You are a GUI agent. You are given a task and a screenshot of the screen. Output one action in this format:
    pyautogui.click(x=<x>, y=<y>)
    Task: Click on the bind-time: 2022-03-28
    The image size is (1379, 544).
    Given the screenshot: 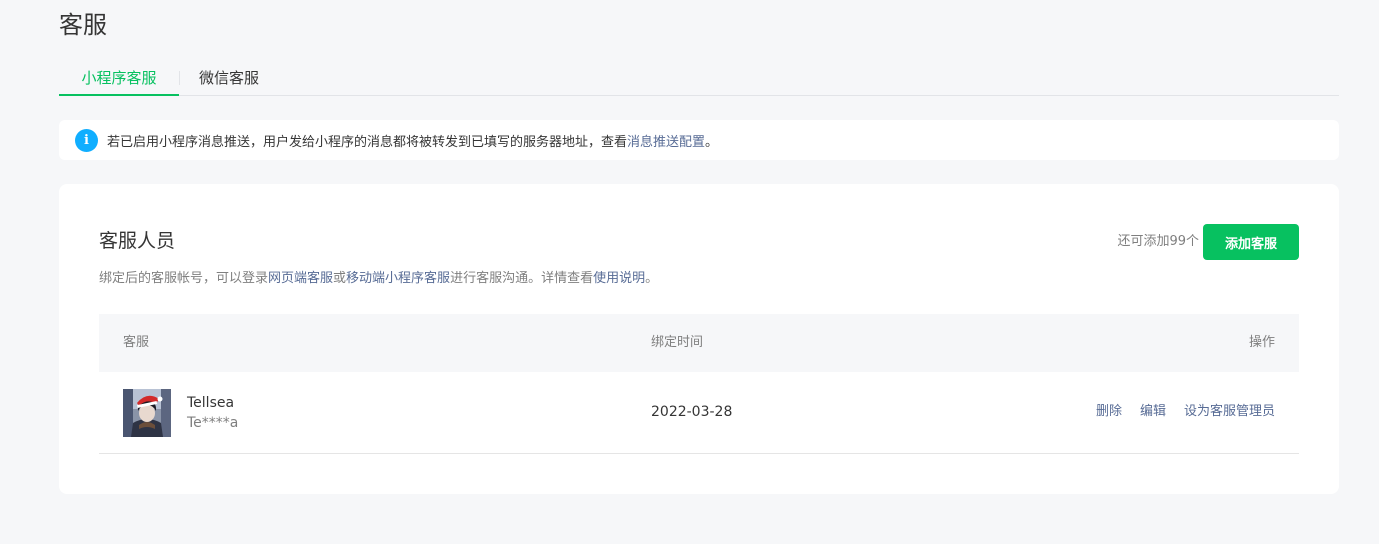 What is the action you would take?
    pyautogui.click(x=692, y=412)
    